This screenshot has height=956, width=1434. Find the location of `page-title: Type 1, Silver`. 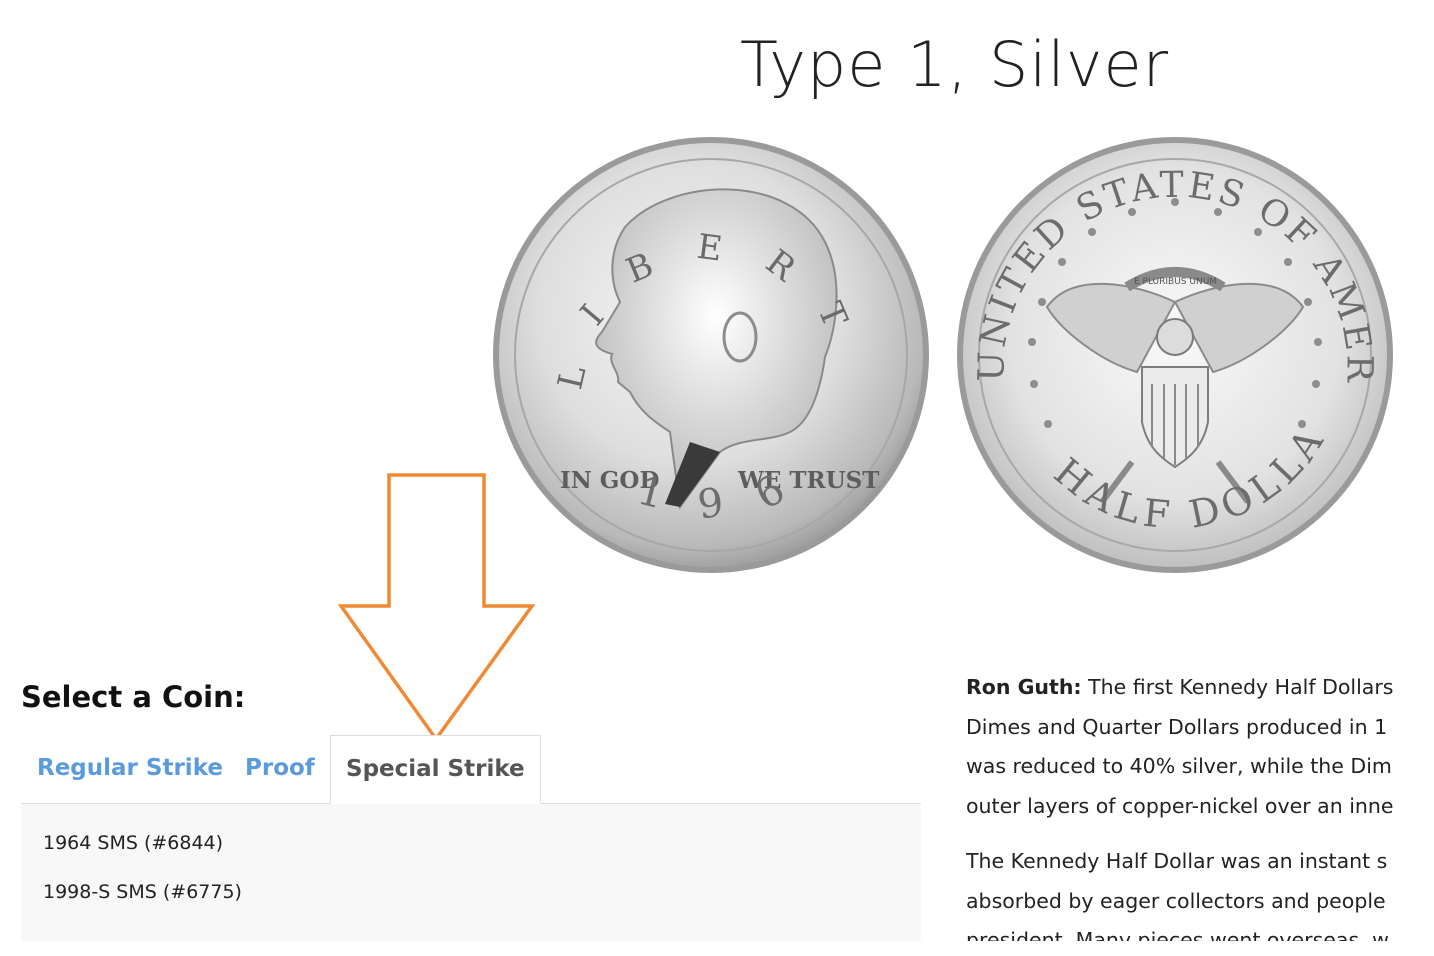

page-title: Type 1, Silver is located at coordinates (955, 64).